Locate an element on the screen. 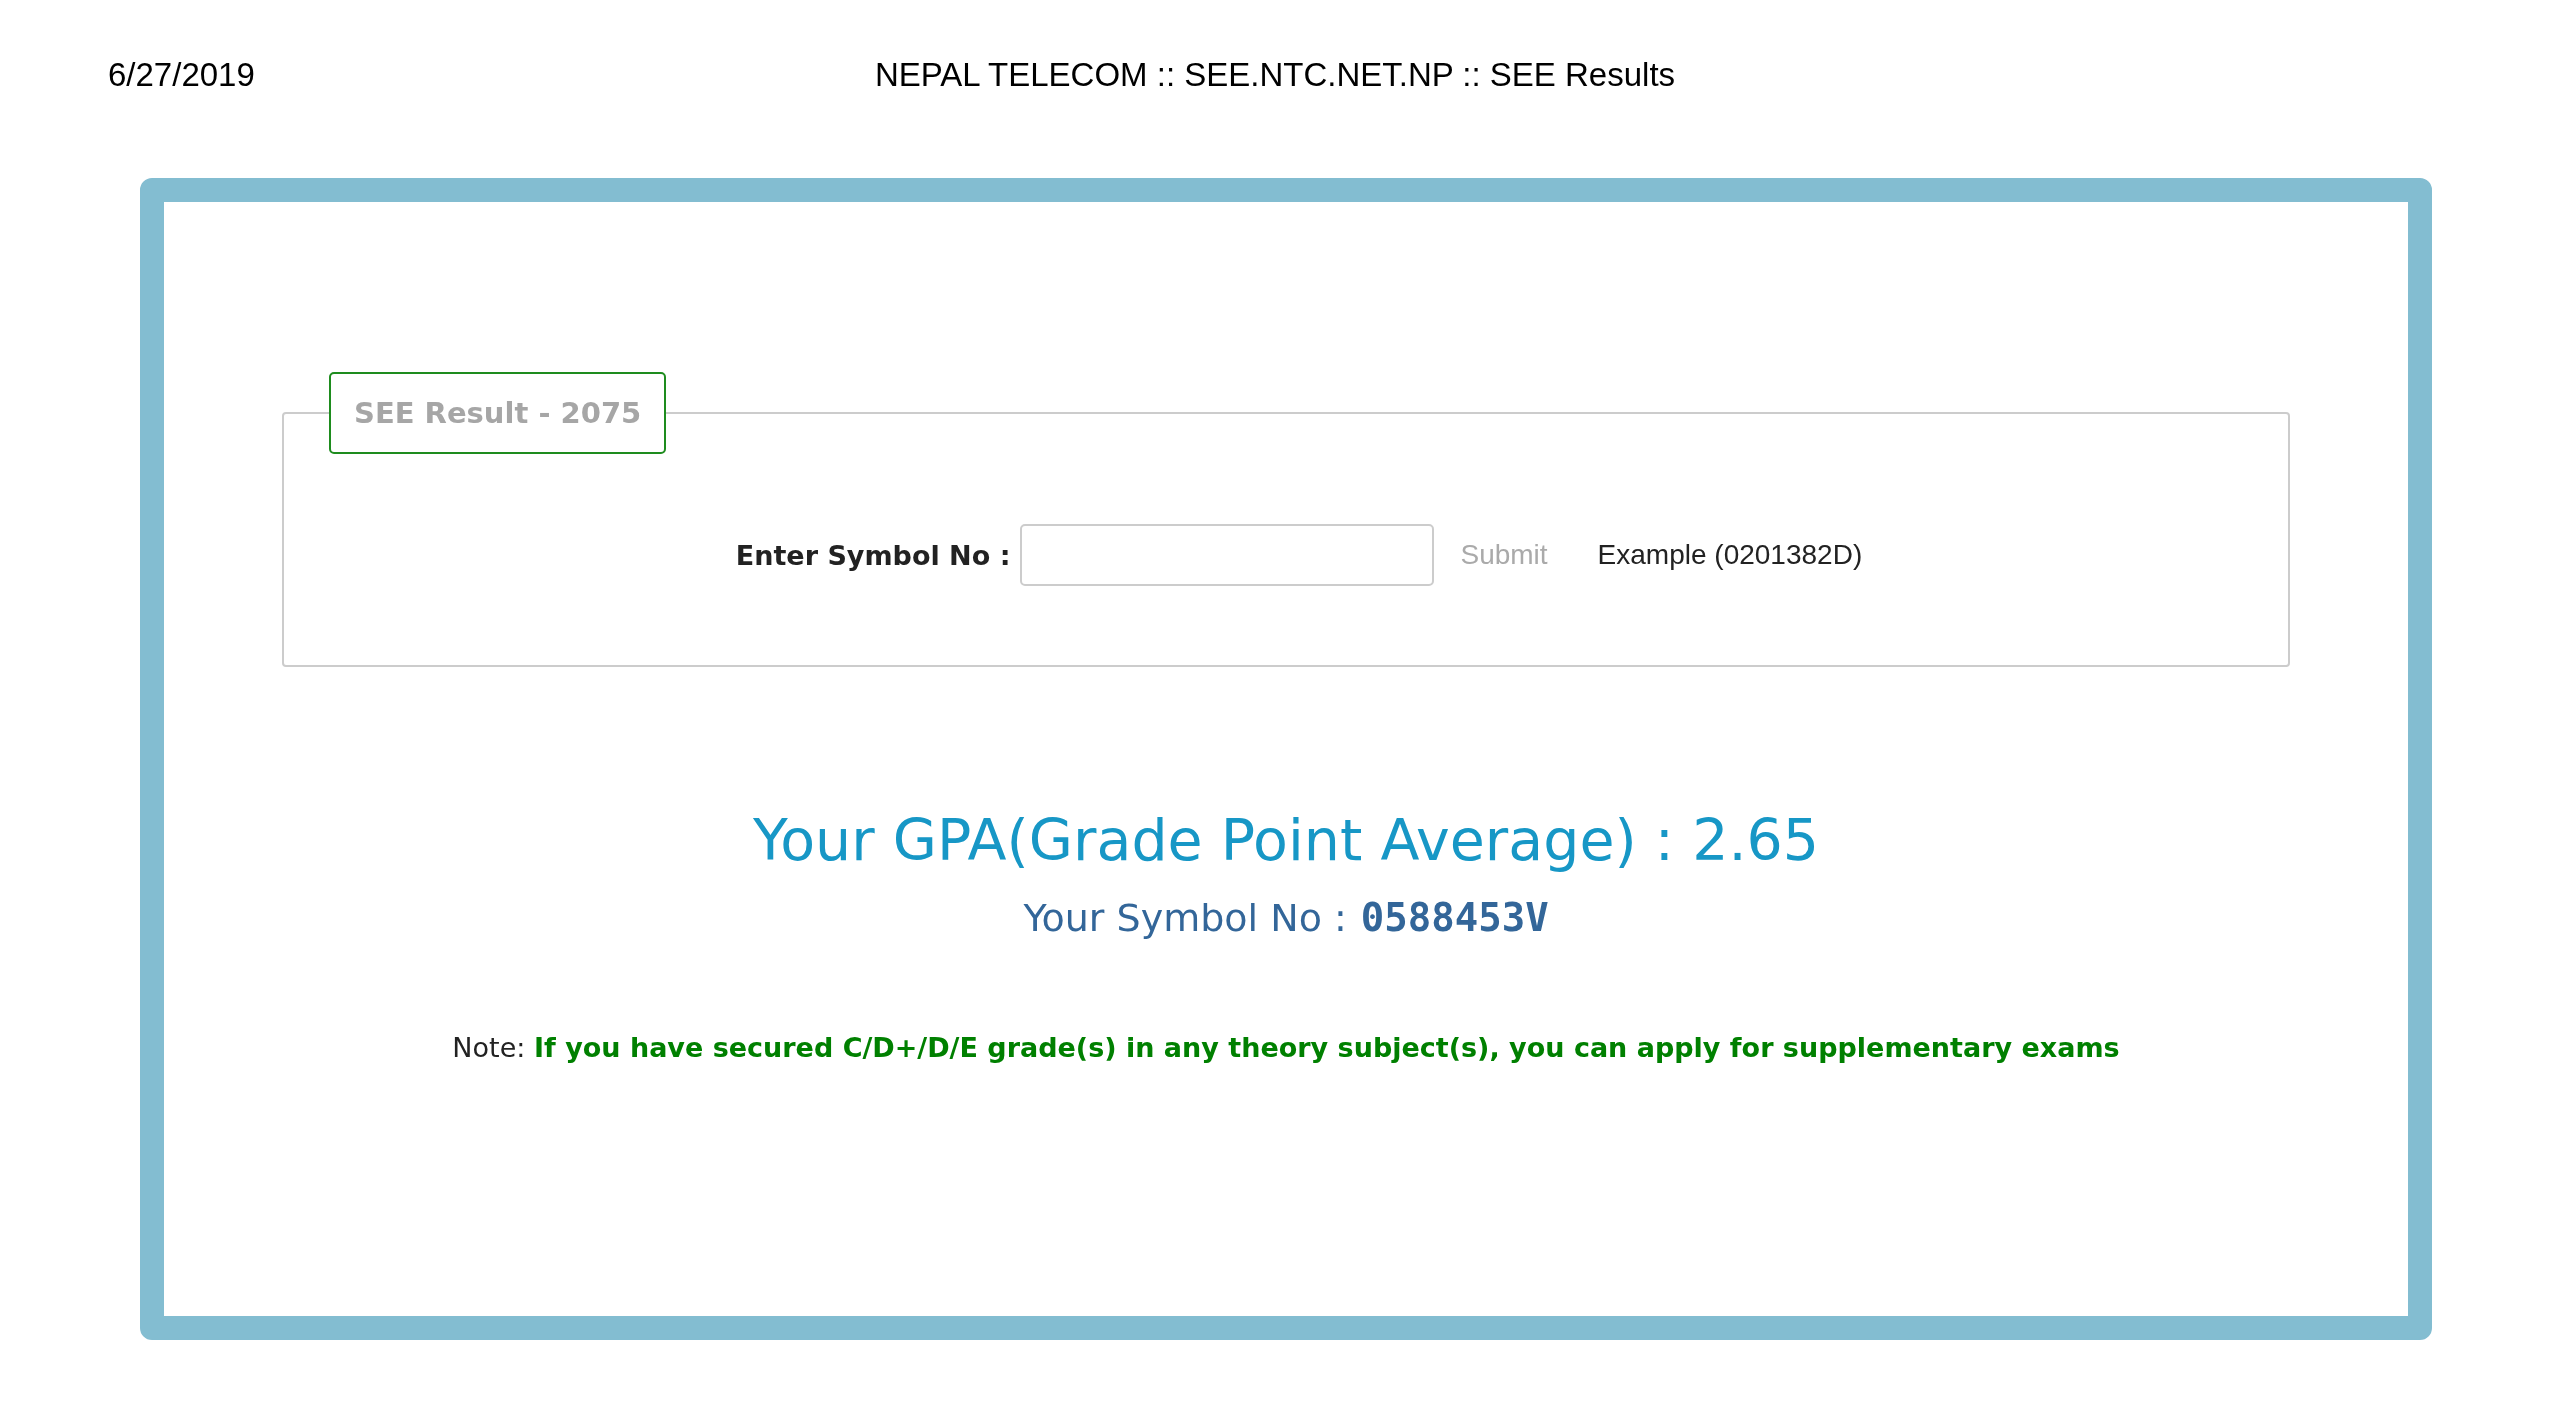 The height and width of the screenshot is (1428, 2550). example-hint: Example (0201382D) is located at coordinates (1730, 555).